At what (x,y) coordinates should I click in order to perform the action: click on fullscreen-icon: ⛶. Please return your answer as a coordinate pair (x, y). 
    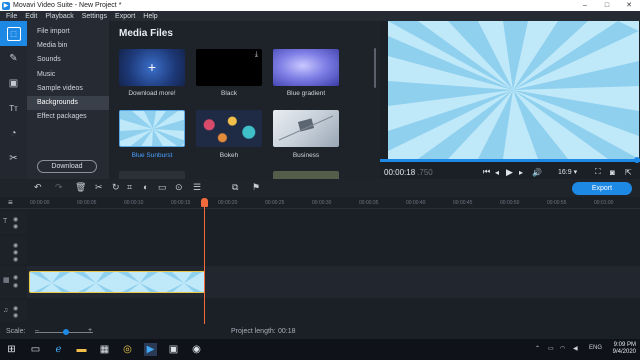
    Looking at the image, I should click on (598, 172).